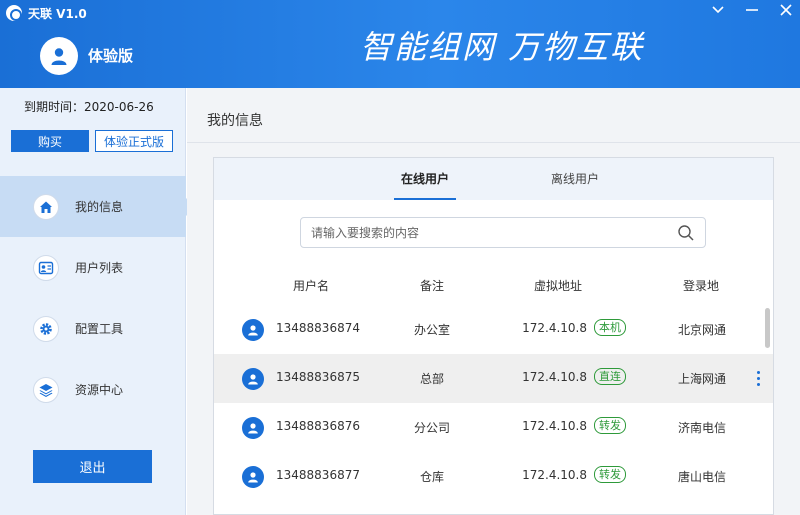  I want to click on sidebar-item-config-tools: 配置工具, so click(93, 328).